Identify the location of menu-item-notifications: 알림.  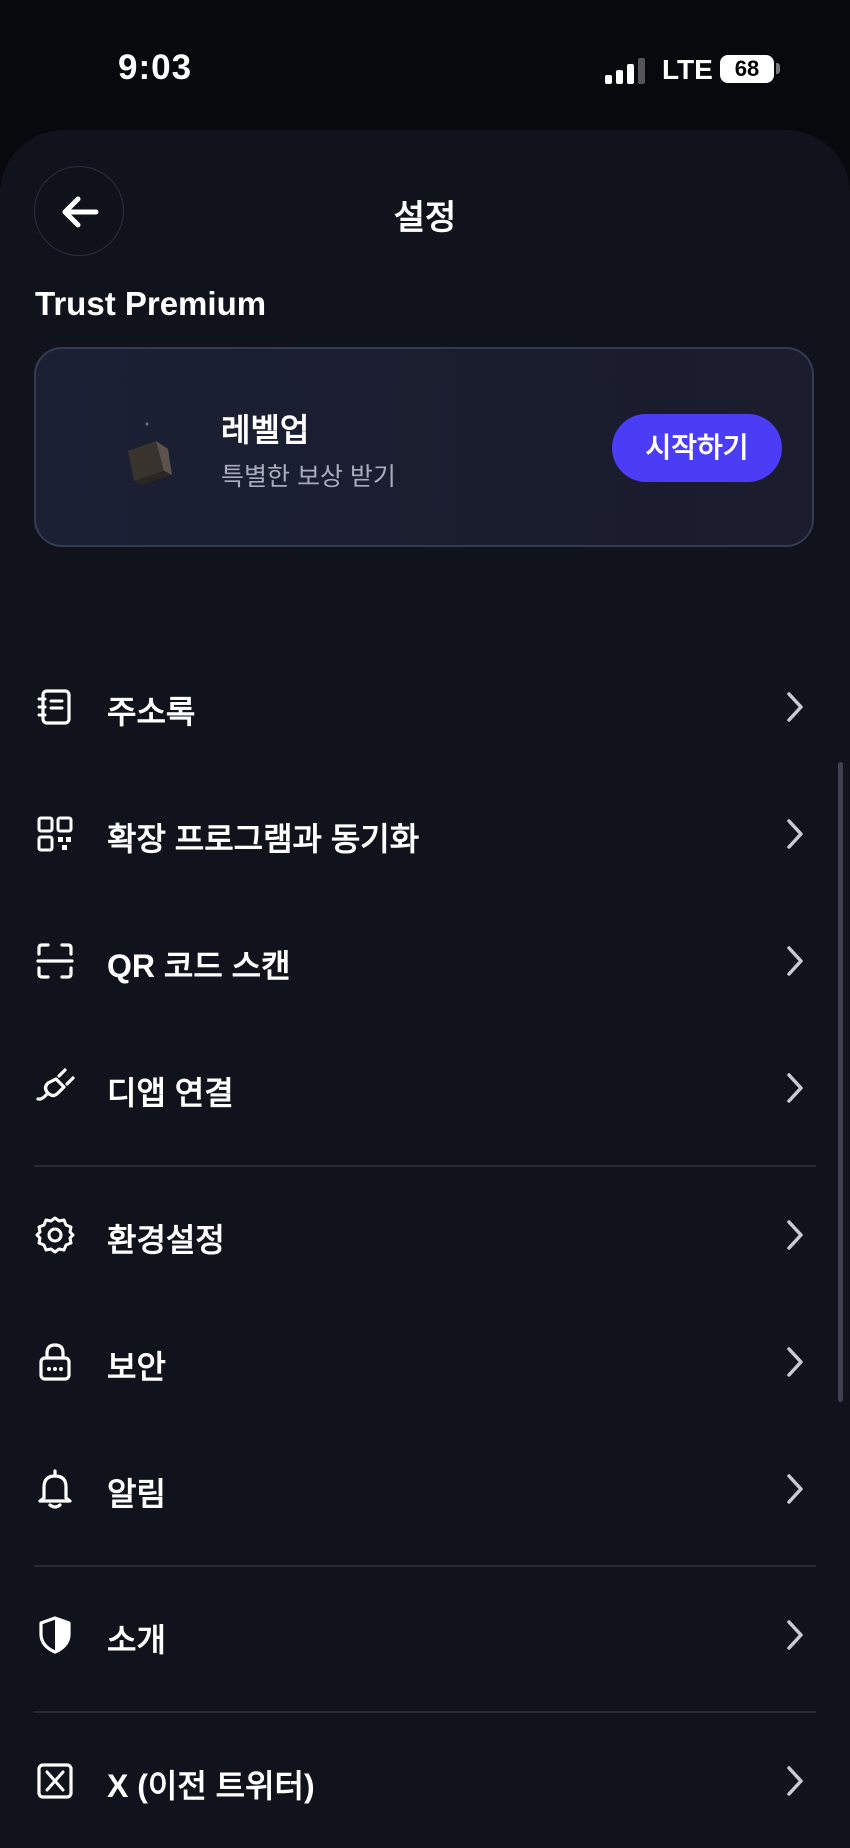
(425, 1489).